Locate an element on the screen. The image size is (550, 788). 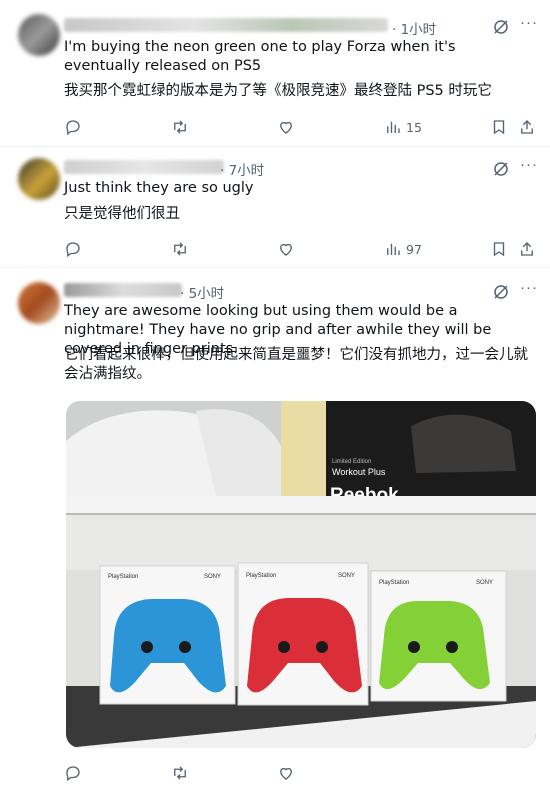
tweet-text-zh: 我买那个霓虹绿的版本是为了等《极限竞速》最终登陆 PS5 时玩它 is located at coordinates (278, 91).